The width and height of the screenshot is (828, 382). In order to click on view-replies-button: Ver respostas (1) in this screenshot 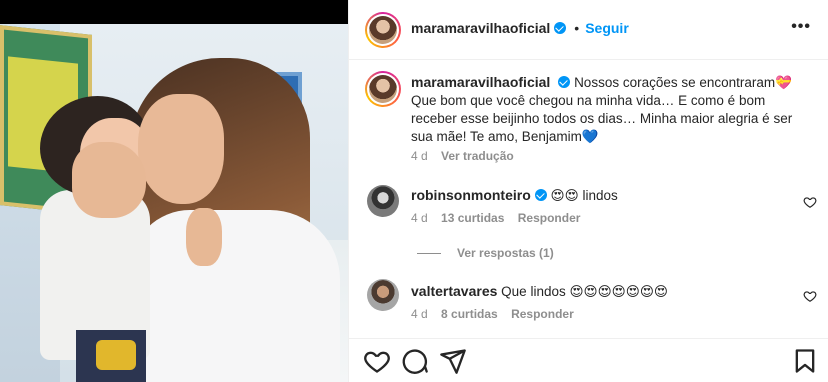, I will do `click(485, 253)`.